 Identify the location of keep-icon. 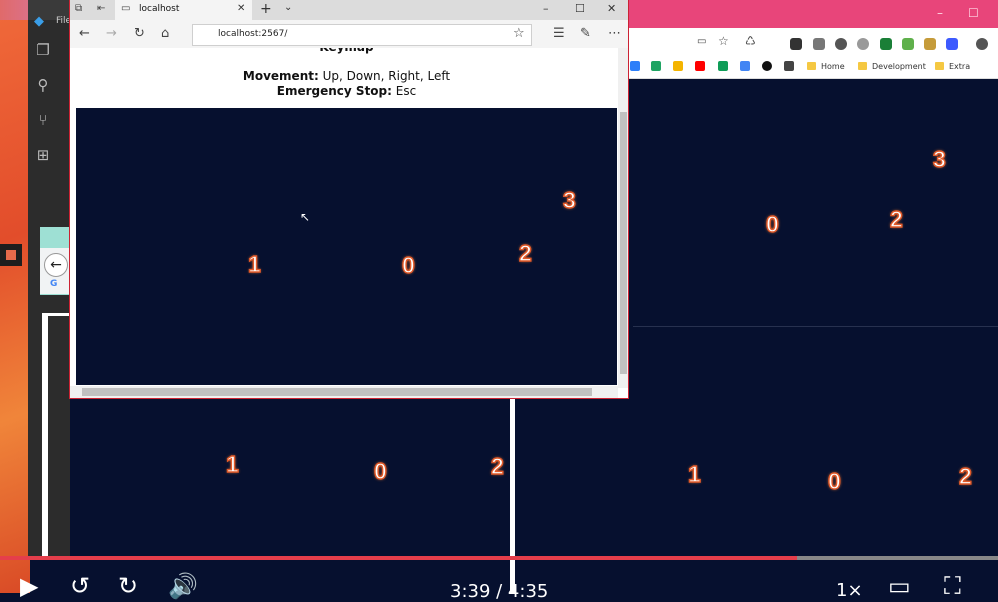
(678, 66).